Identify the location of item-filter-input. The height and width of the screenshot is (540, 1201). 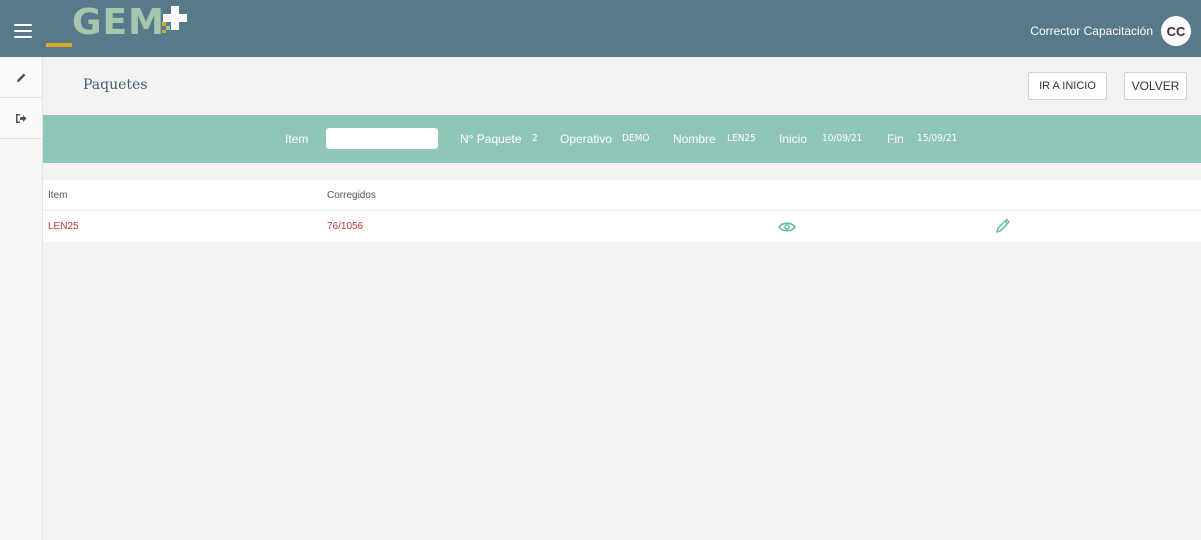
(382, 138).